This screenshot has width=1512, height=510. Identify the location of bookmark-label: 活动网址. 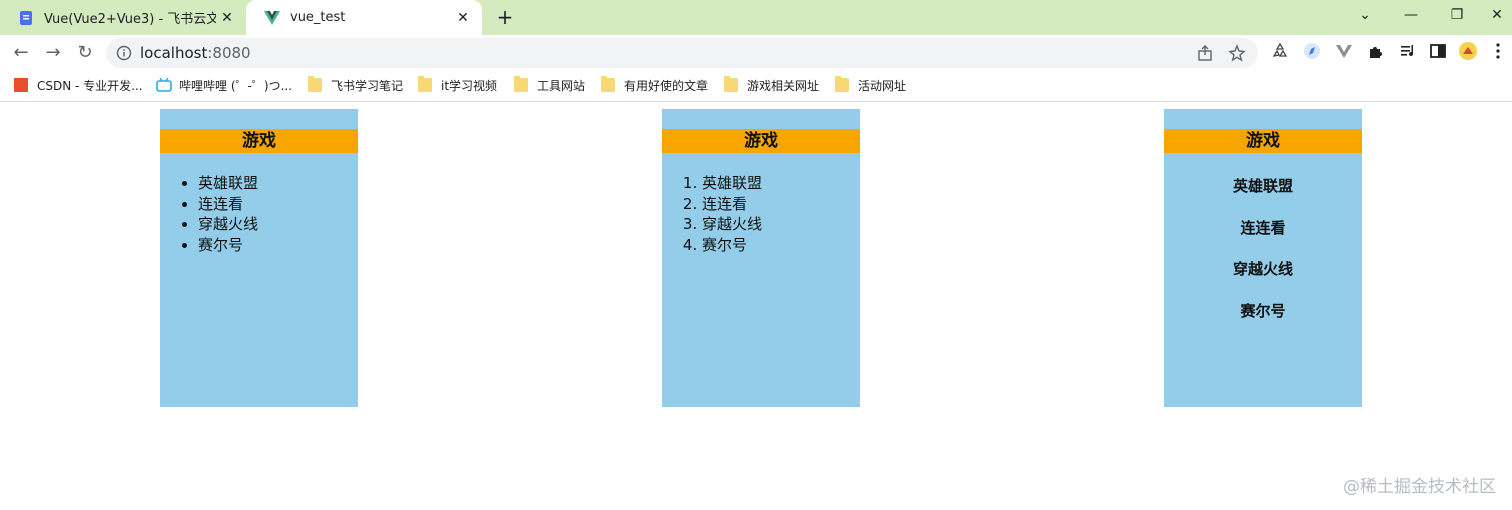
(882, 85).